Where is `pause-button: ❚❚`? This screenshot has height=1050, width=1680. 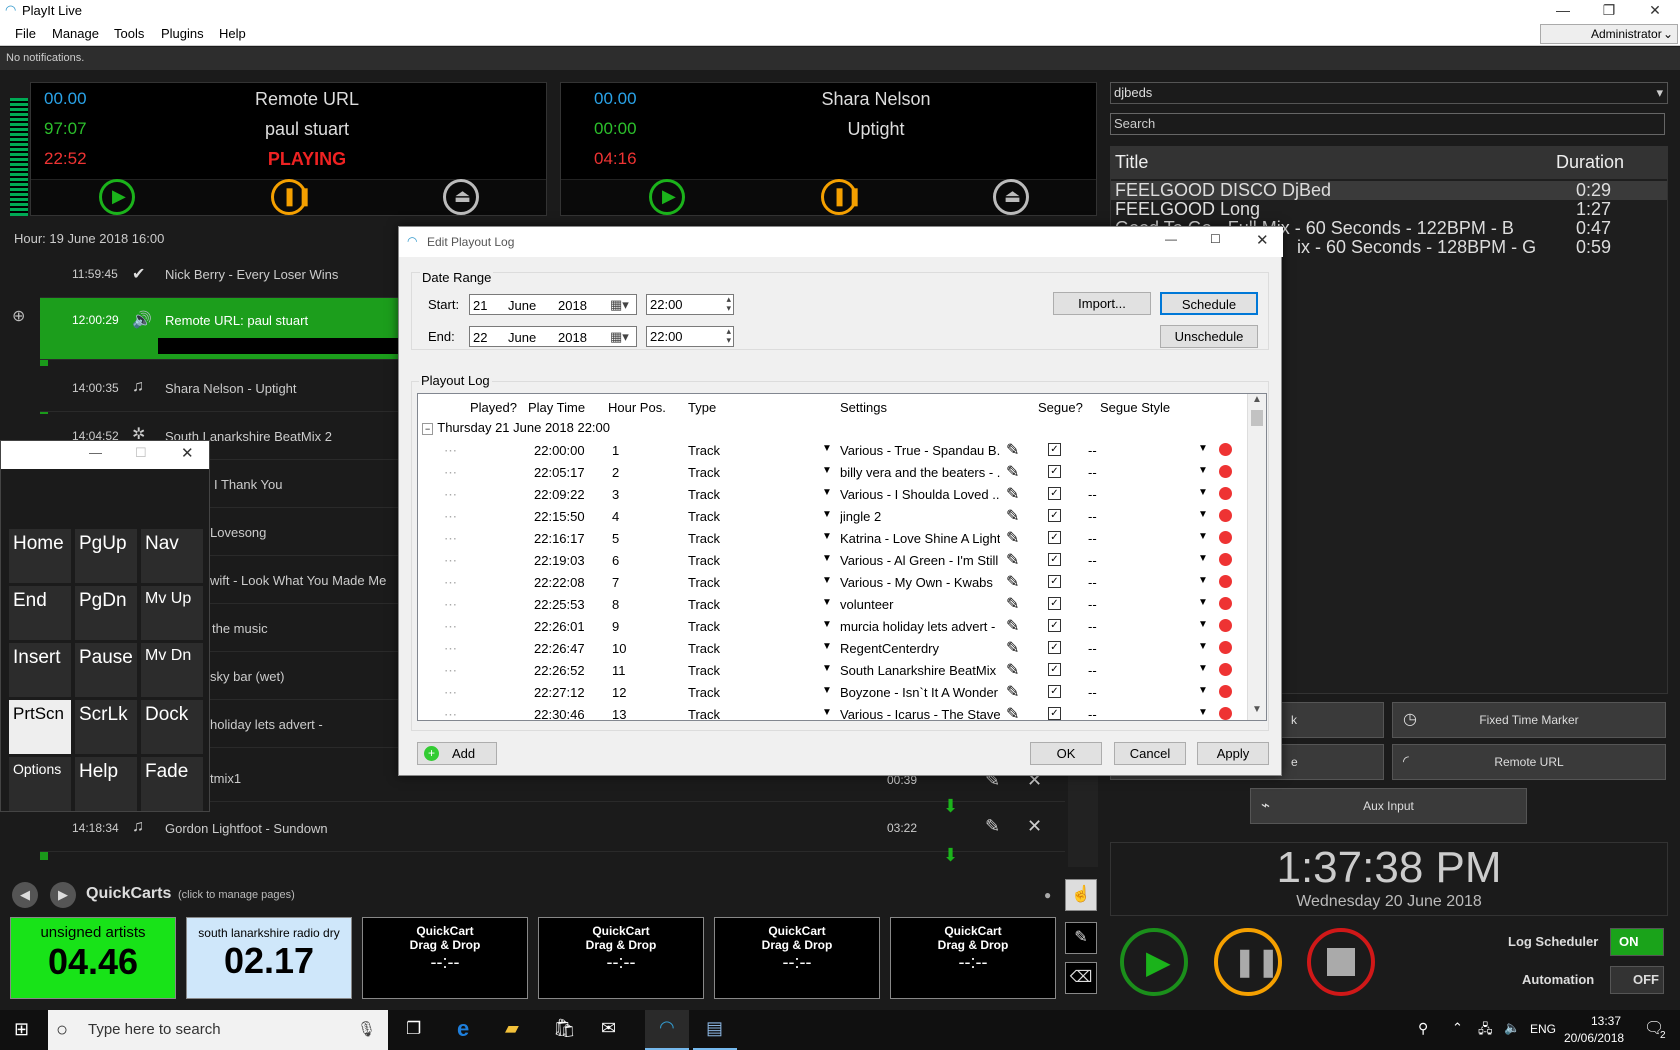
pause-button: ❚❚ is located at coordinates (291, 197).